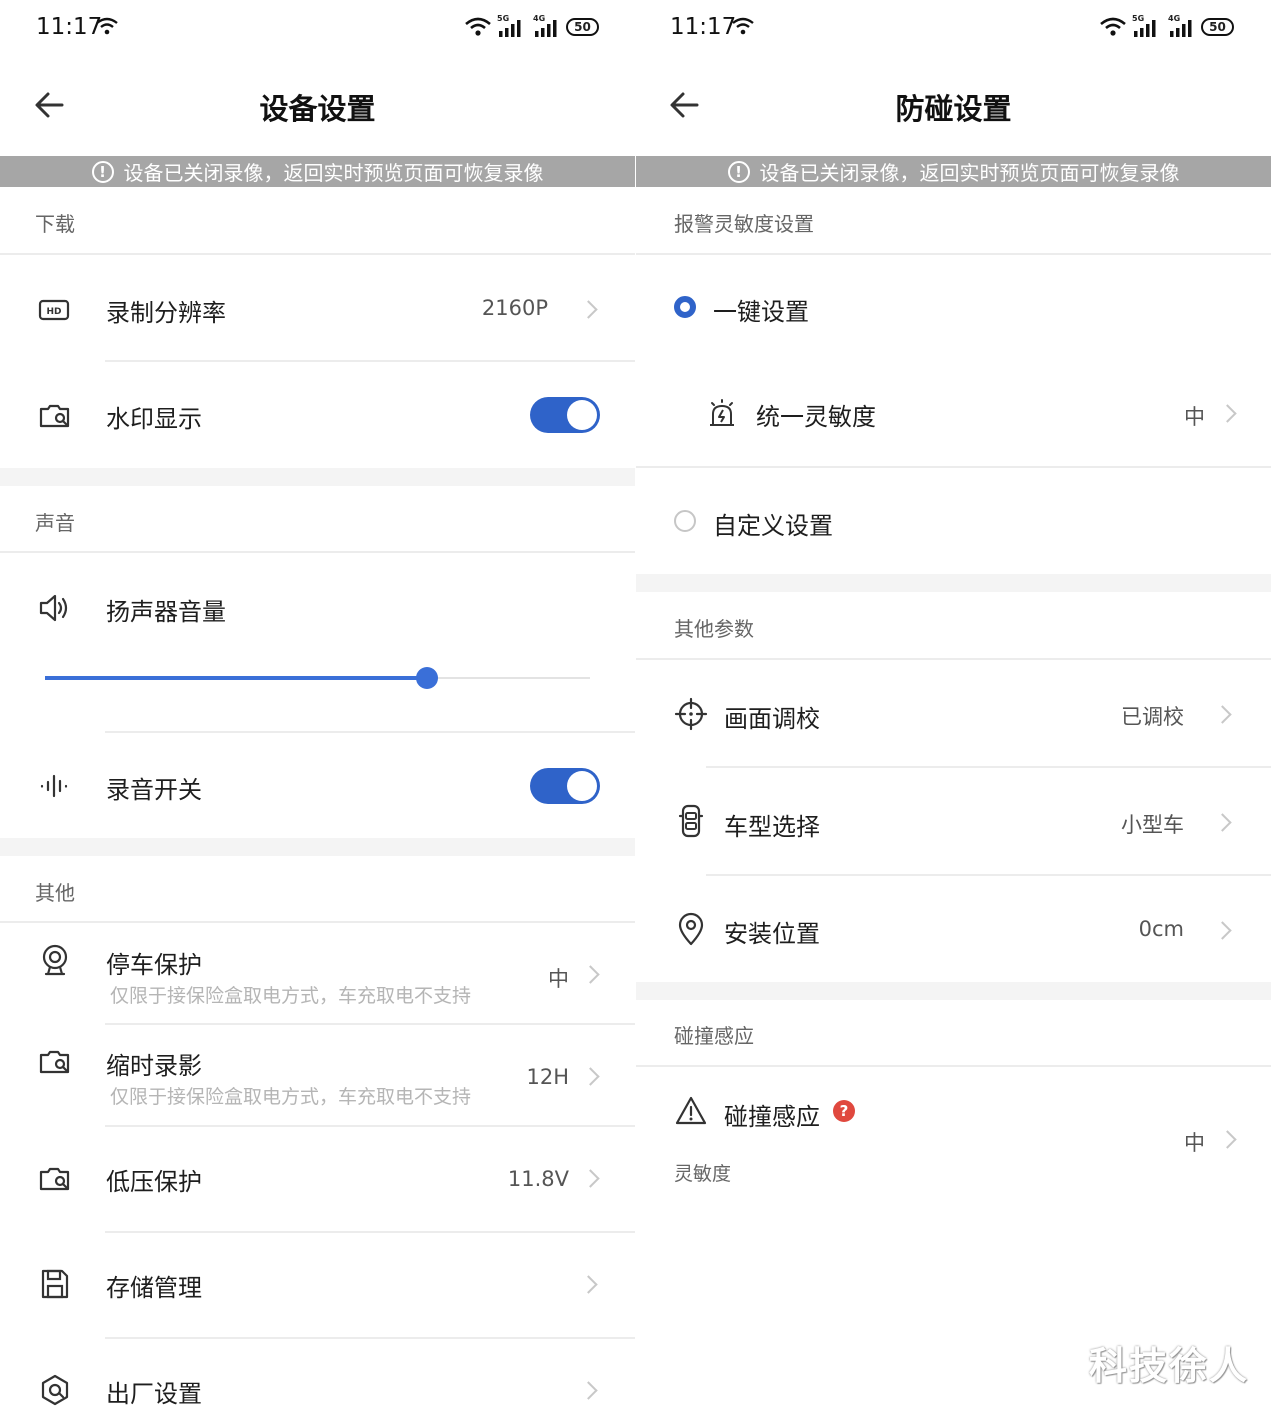  What do you see at coordinates (317, 415) in the screenshot?
I see `watermark-row: 水印显示` at bounding box center [317, 415].